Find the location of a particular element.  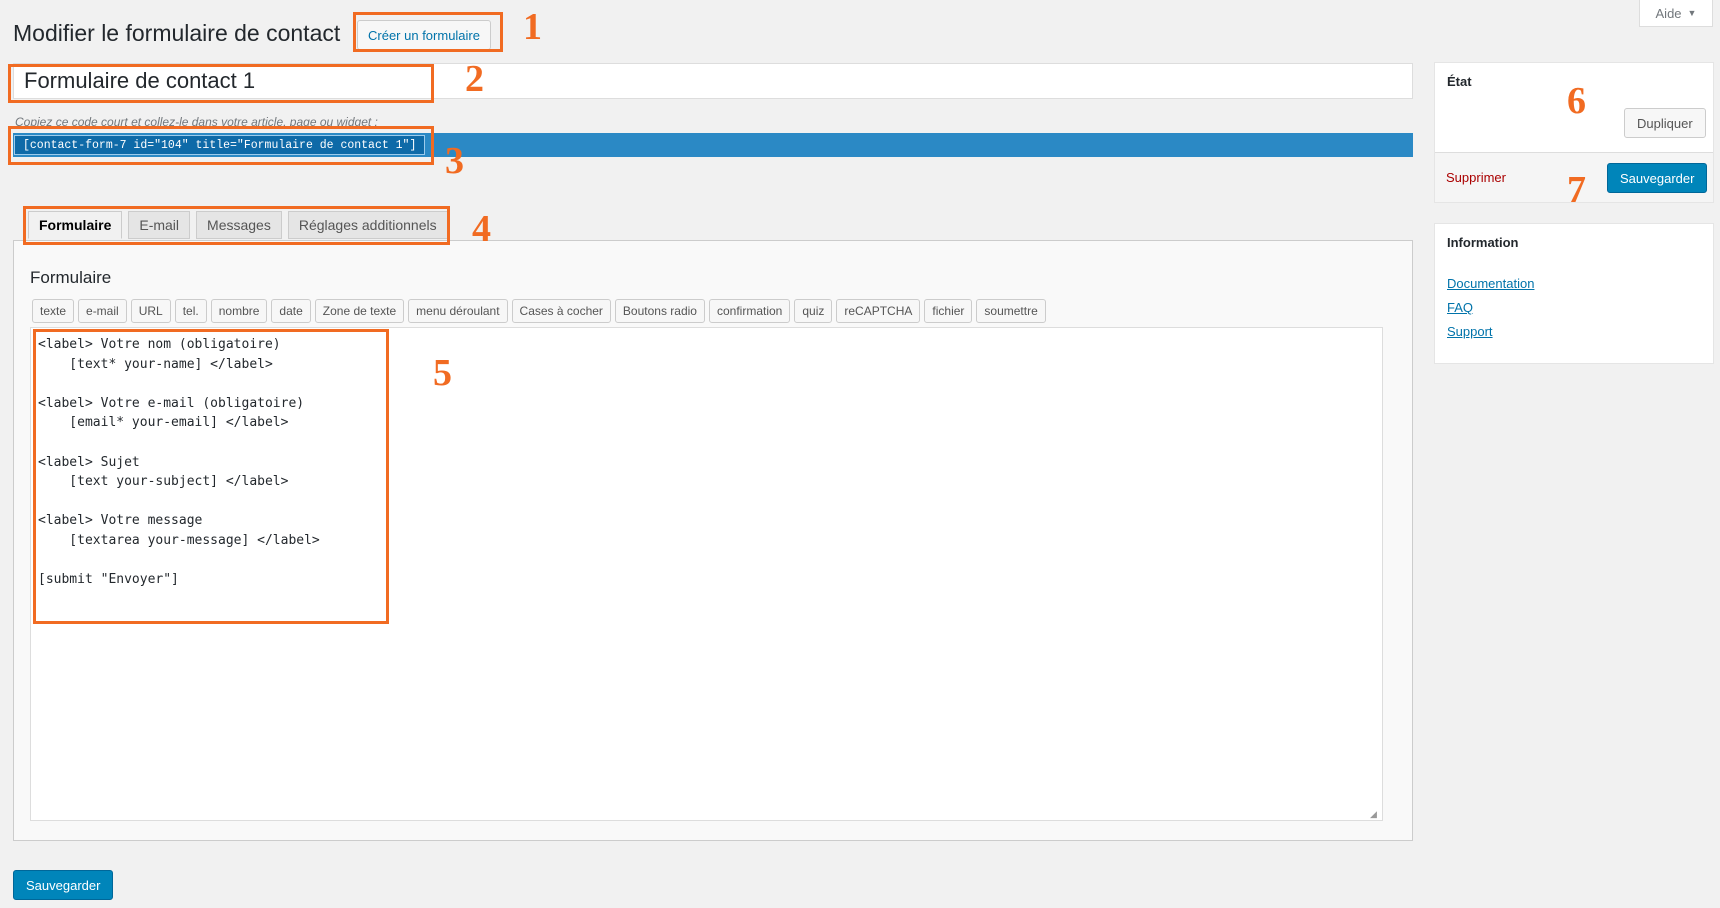

documentation-link: Documentation is located at coordinates (1490, 283).